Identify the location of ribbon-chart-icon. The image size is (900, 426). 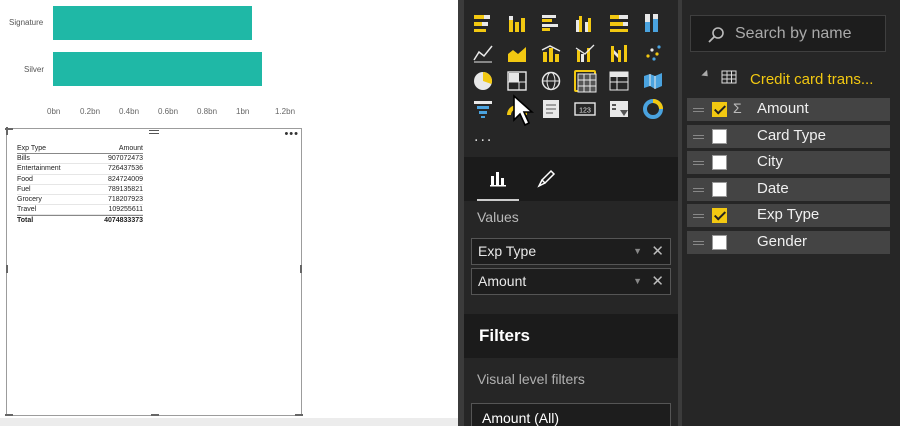
(619, 53).